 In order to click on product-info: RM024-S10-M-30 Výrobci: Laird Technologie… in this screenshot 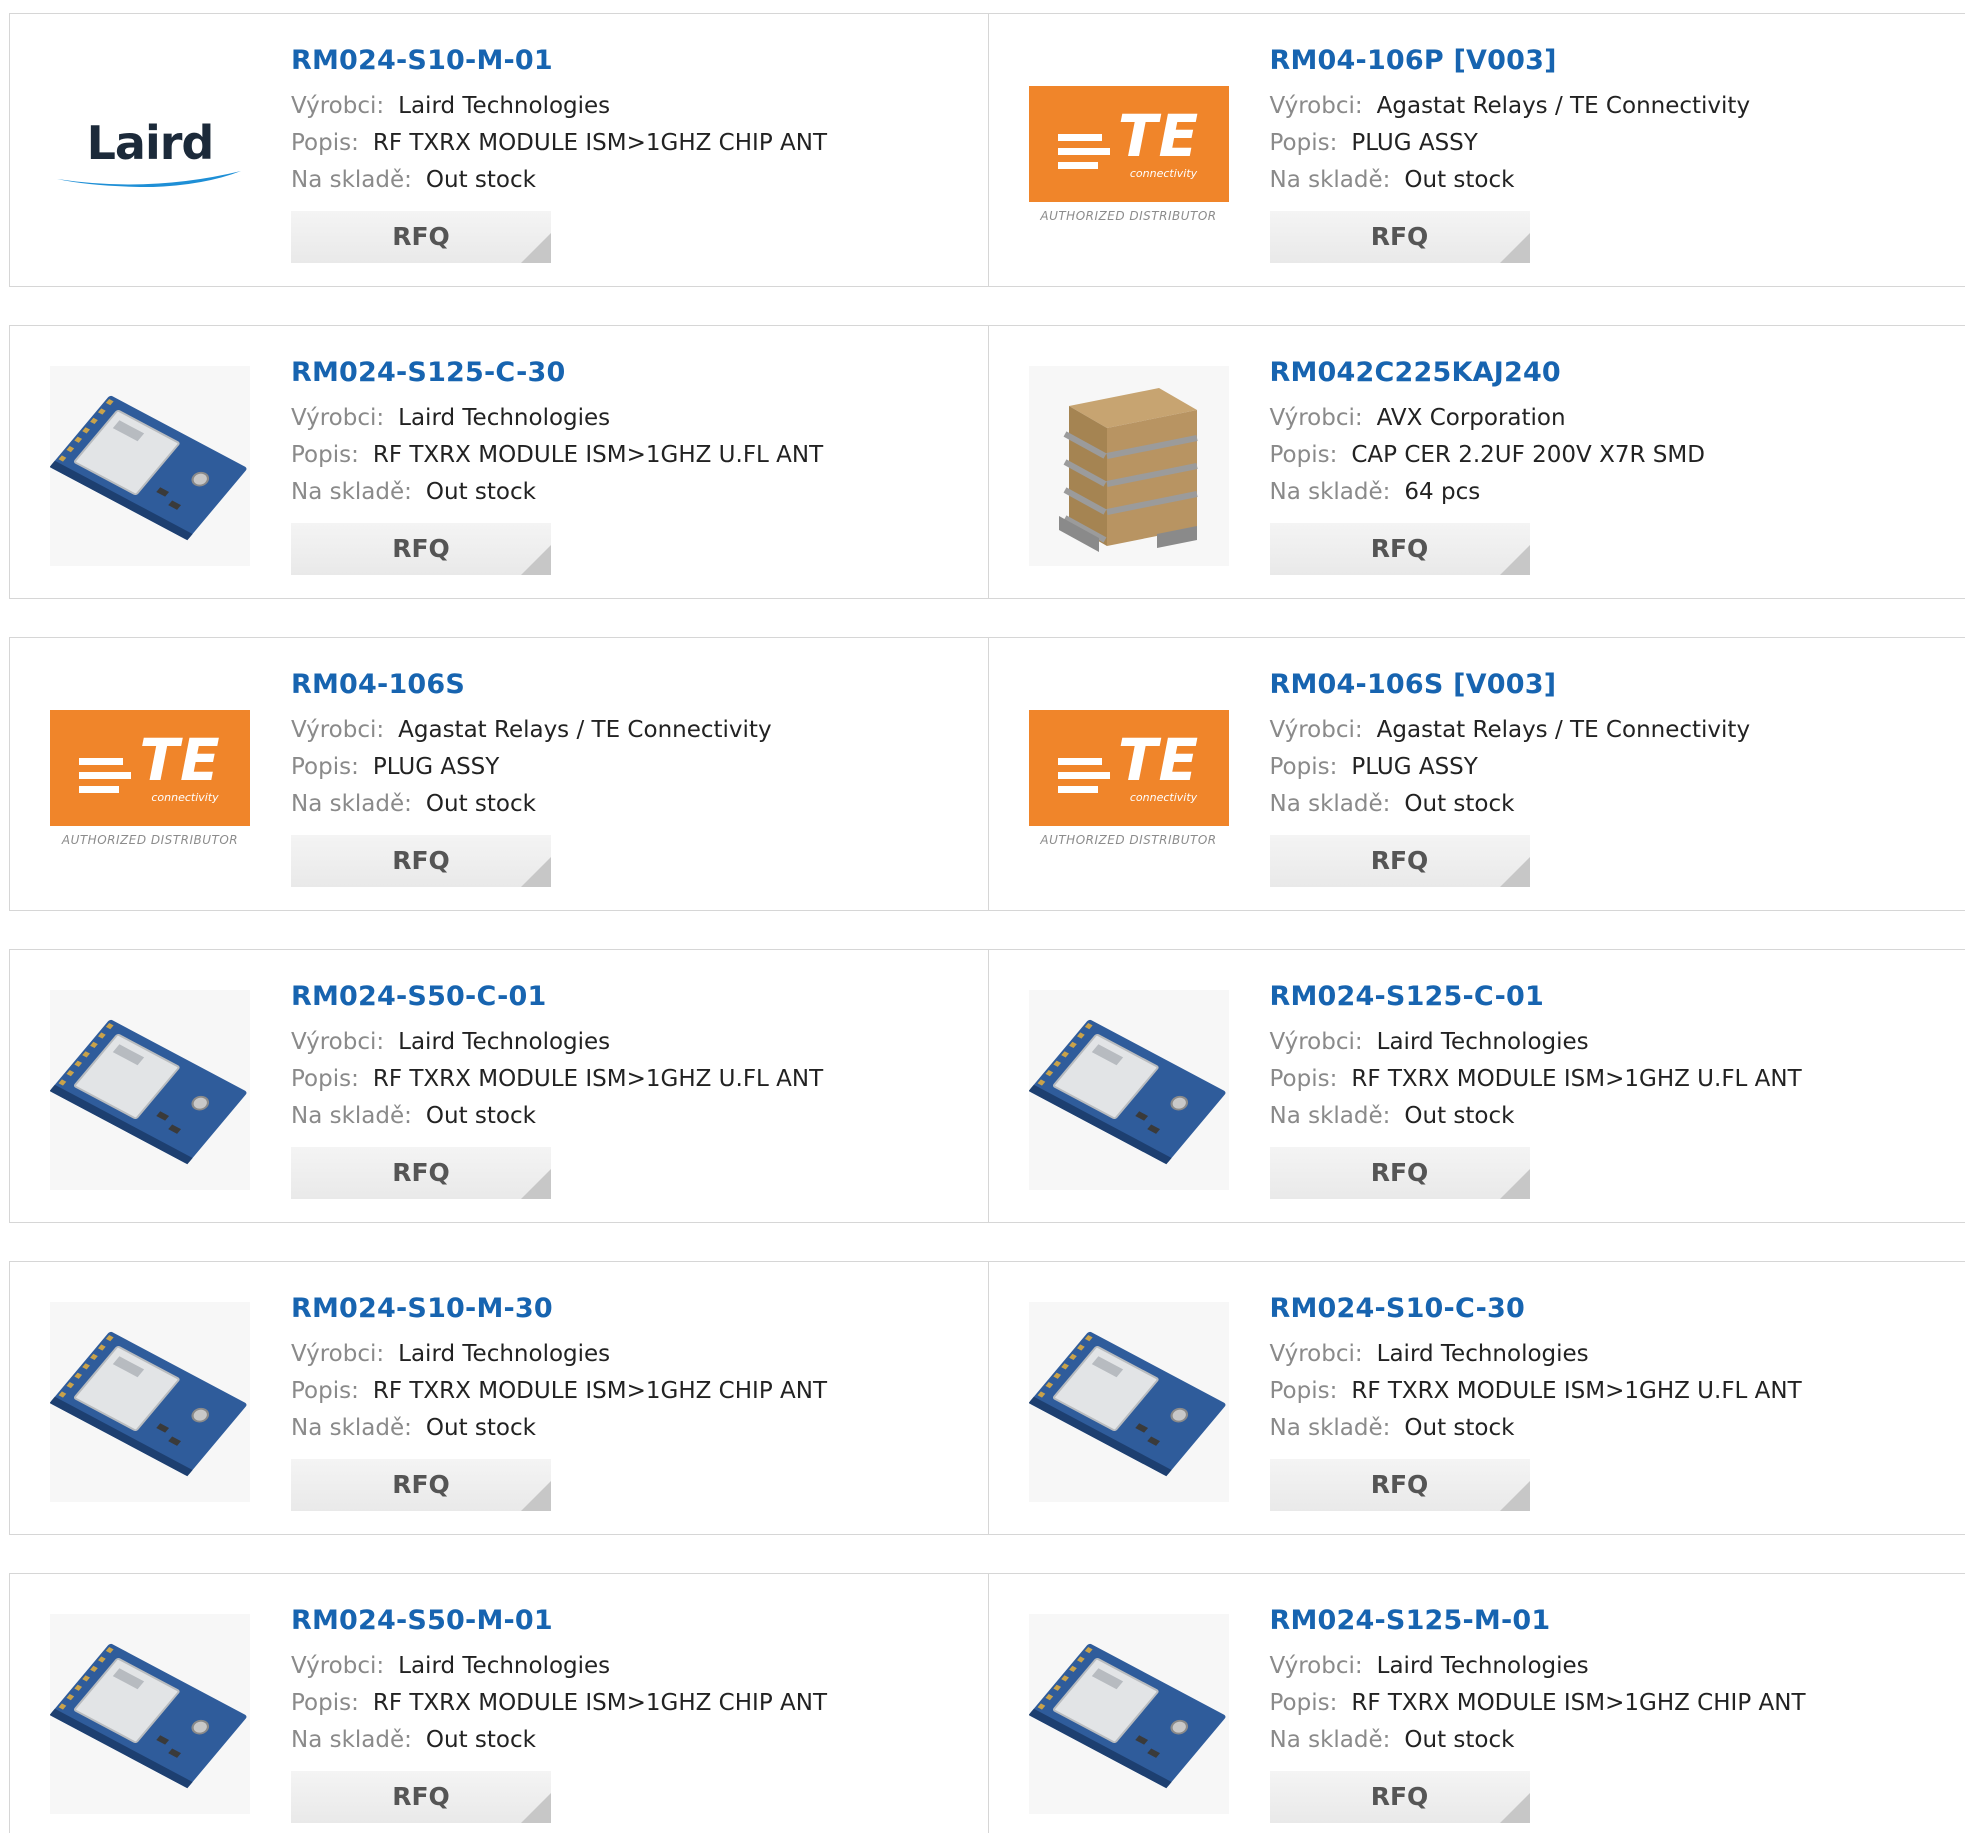, I will do `click(634, 1401)`.